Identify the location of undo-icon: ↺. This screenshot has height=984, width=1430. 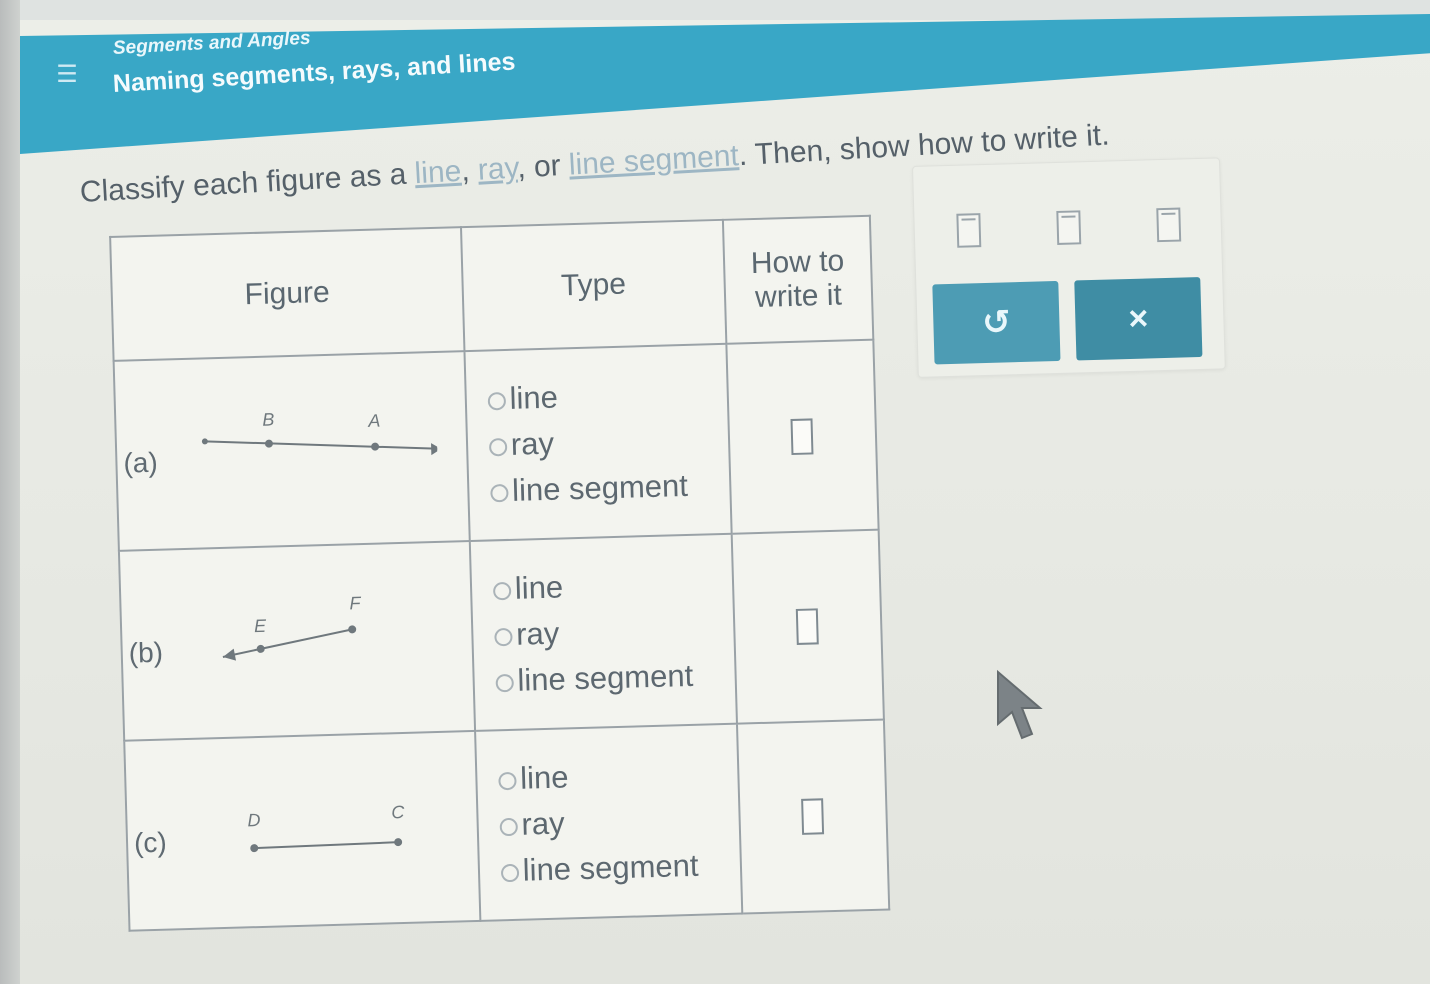
(996, 323).